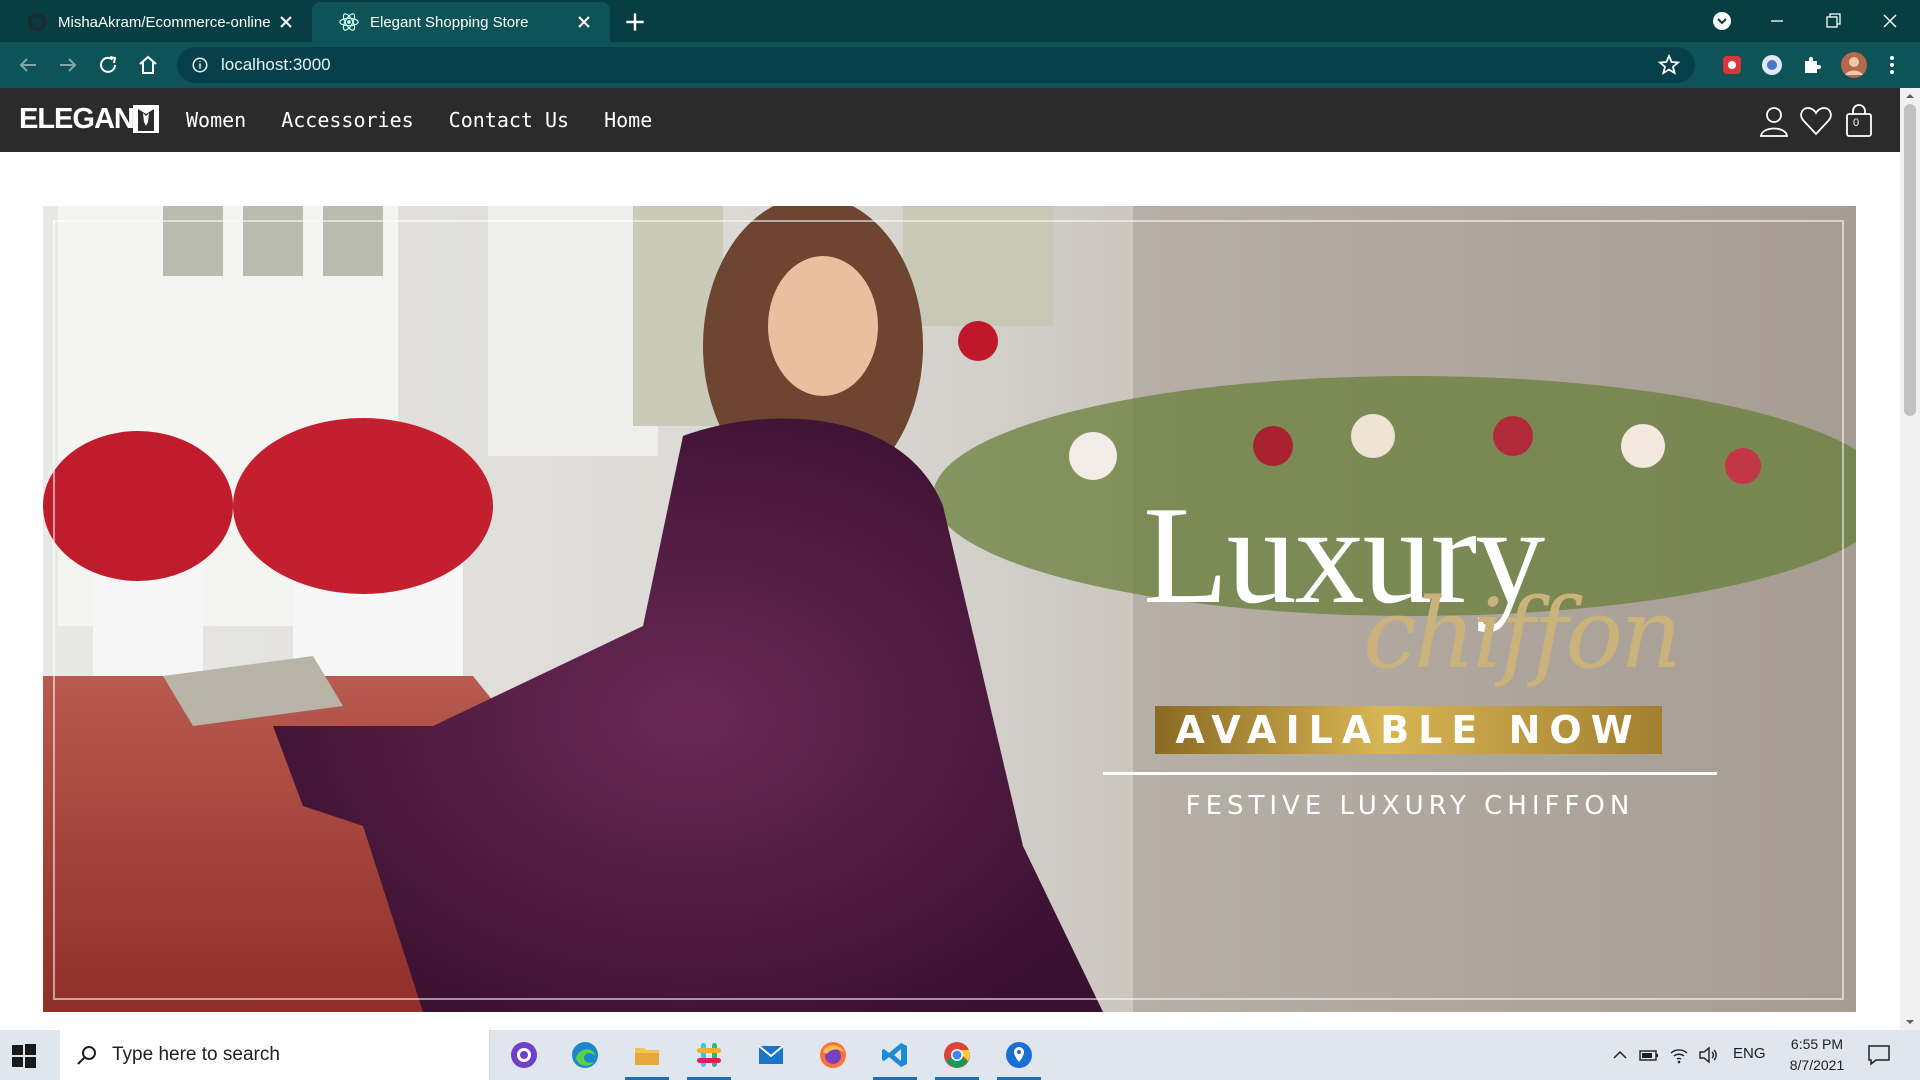 The image size is (1920, 1080). I want to click on extension-circle-icon, so click(1772, 65).